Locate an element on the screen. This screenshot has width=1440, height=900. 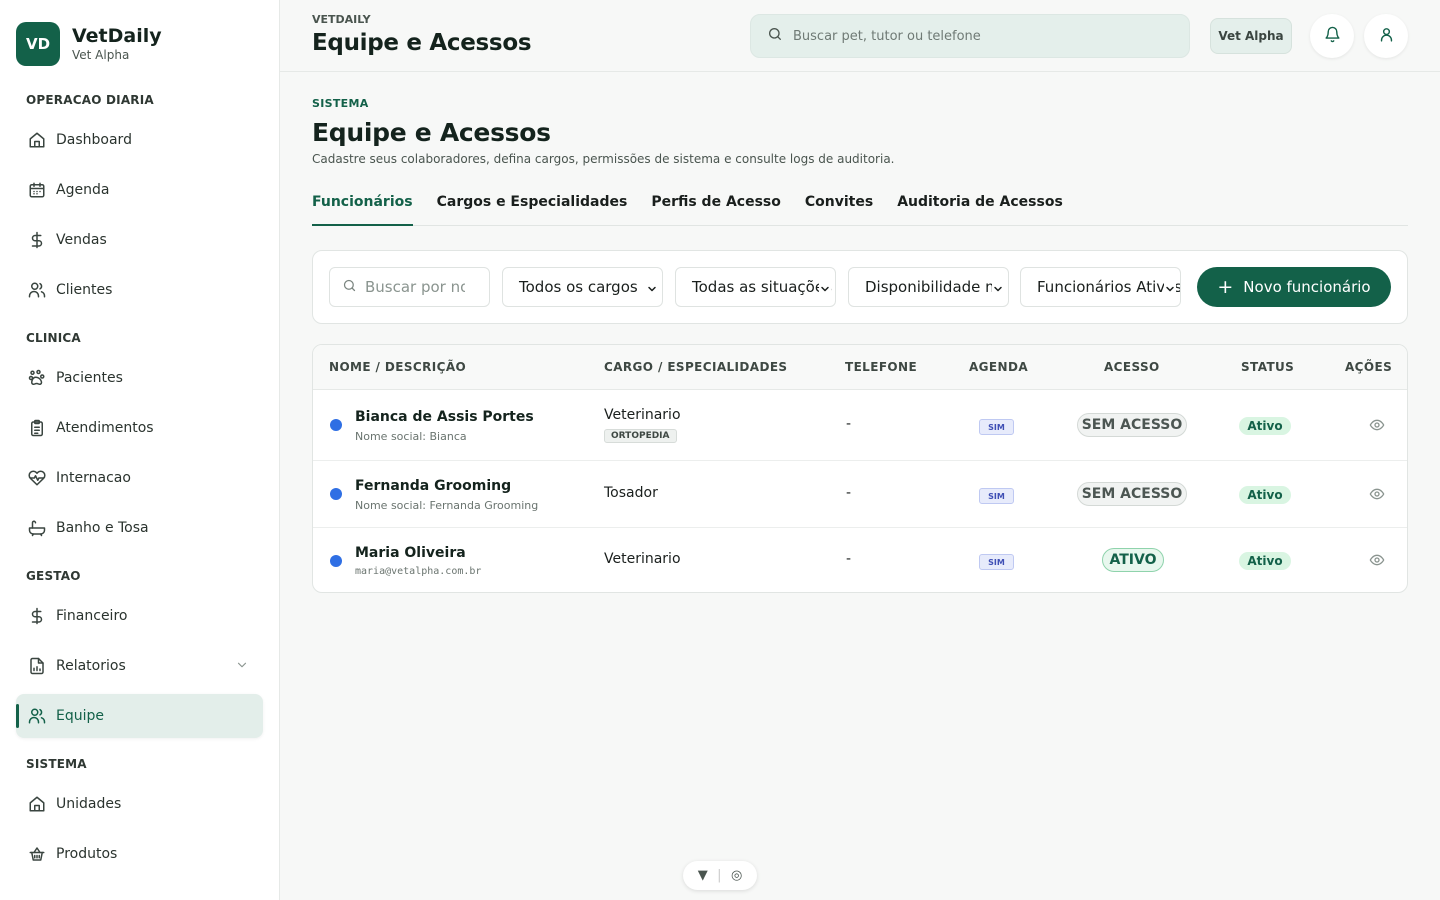
sidebar-item-label: Agenda is located at coordinates (83, 190).